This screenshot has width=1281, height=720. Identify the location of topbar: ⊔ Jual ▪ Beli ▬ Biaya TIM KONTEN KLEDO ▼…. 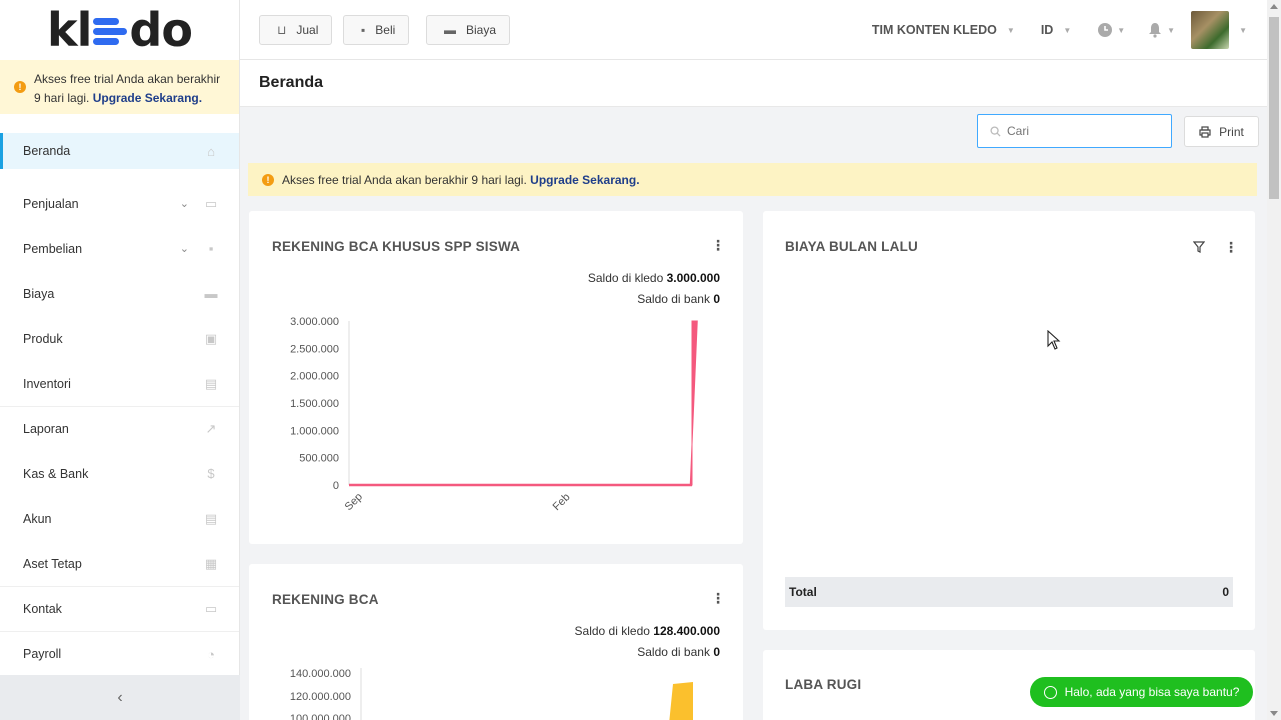
(753, 30).